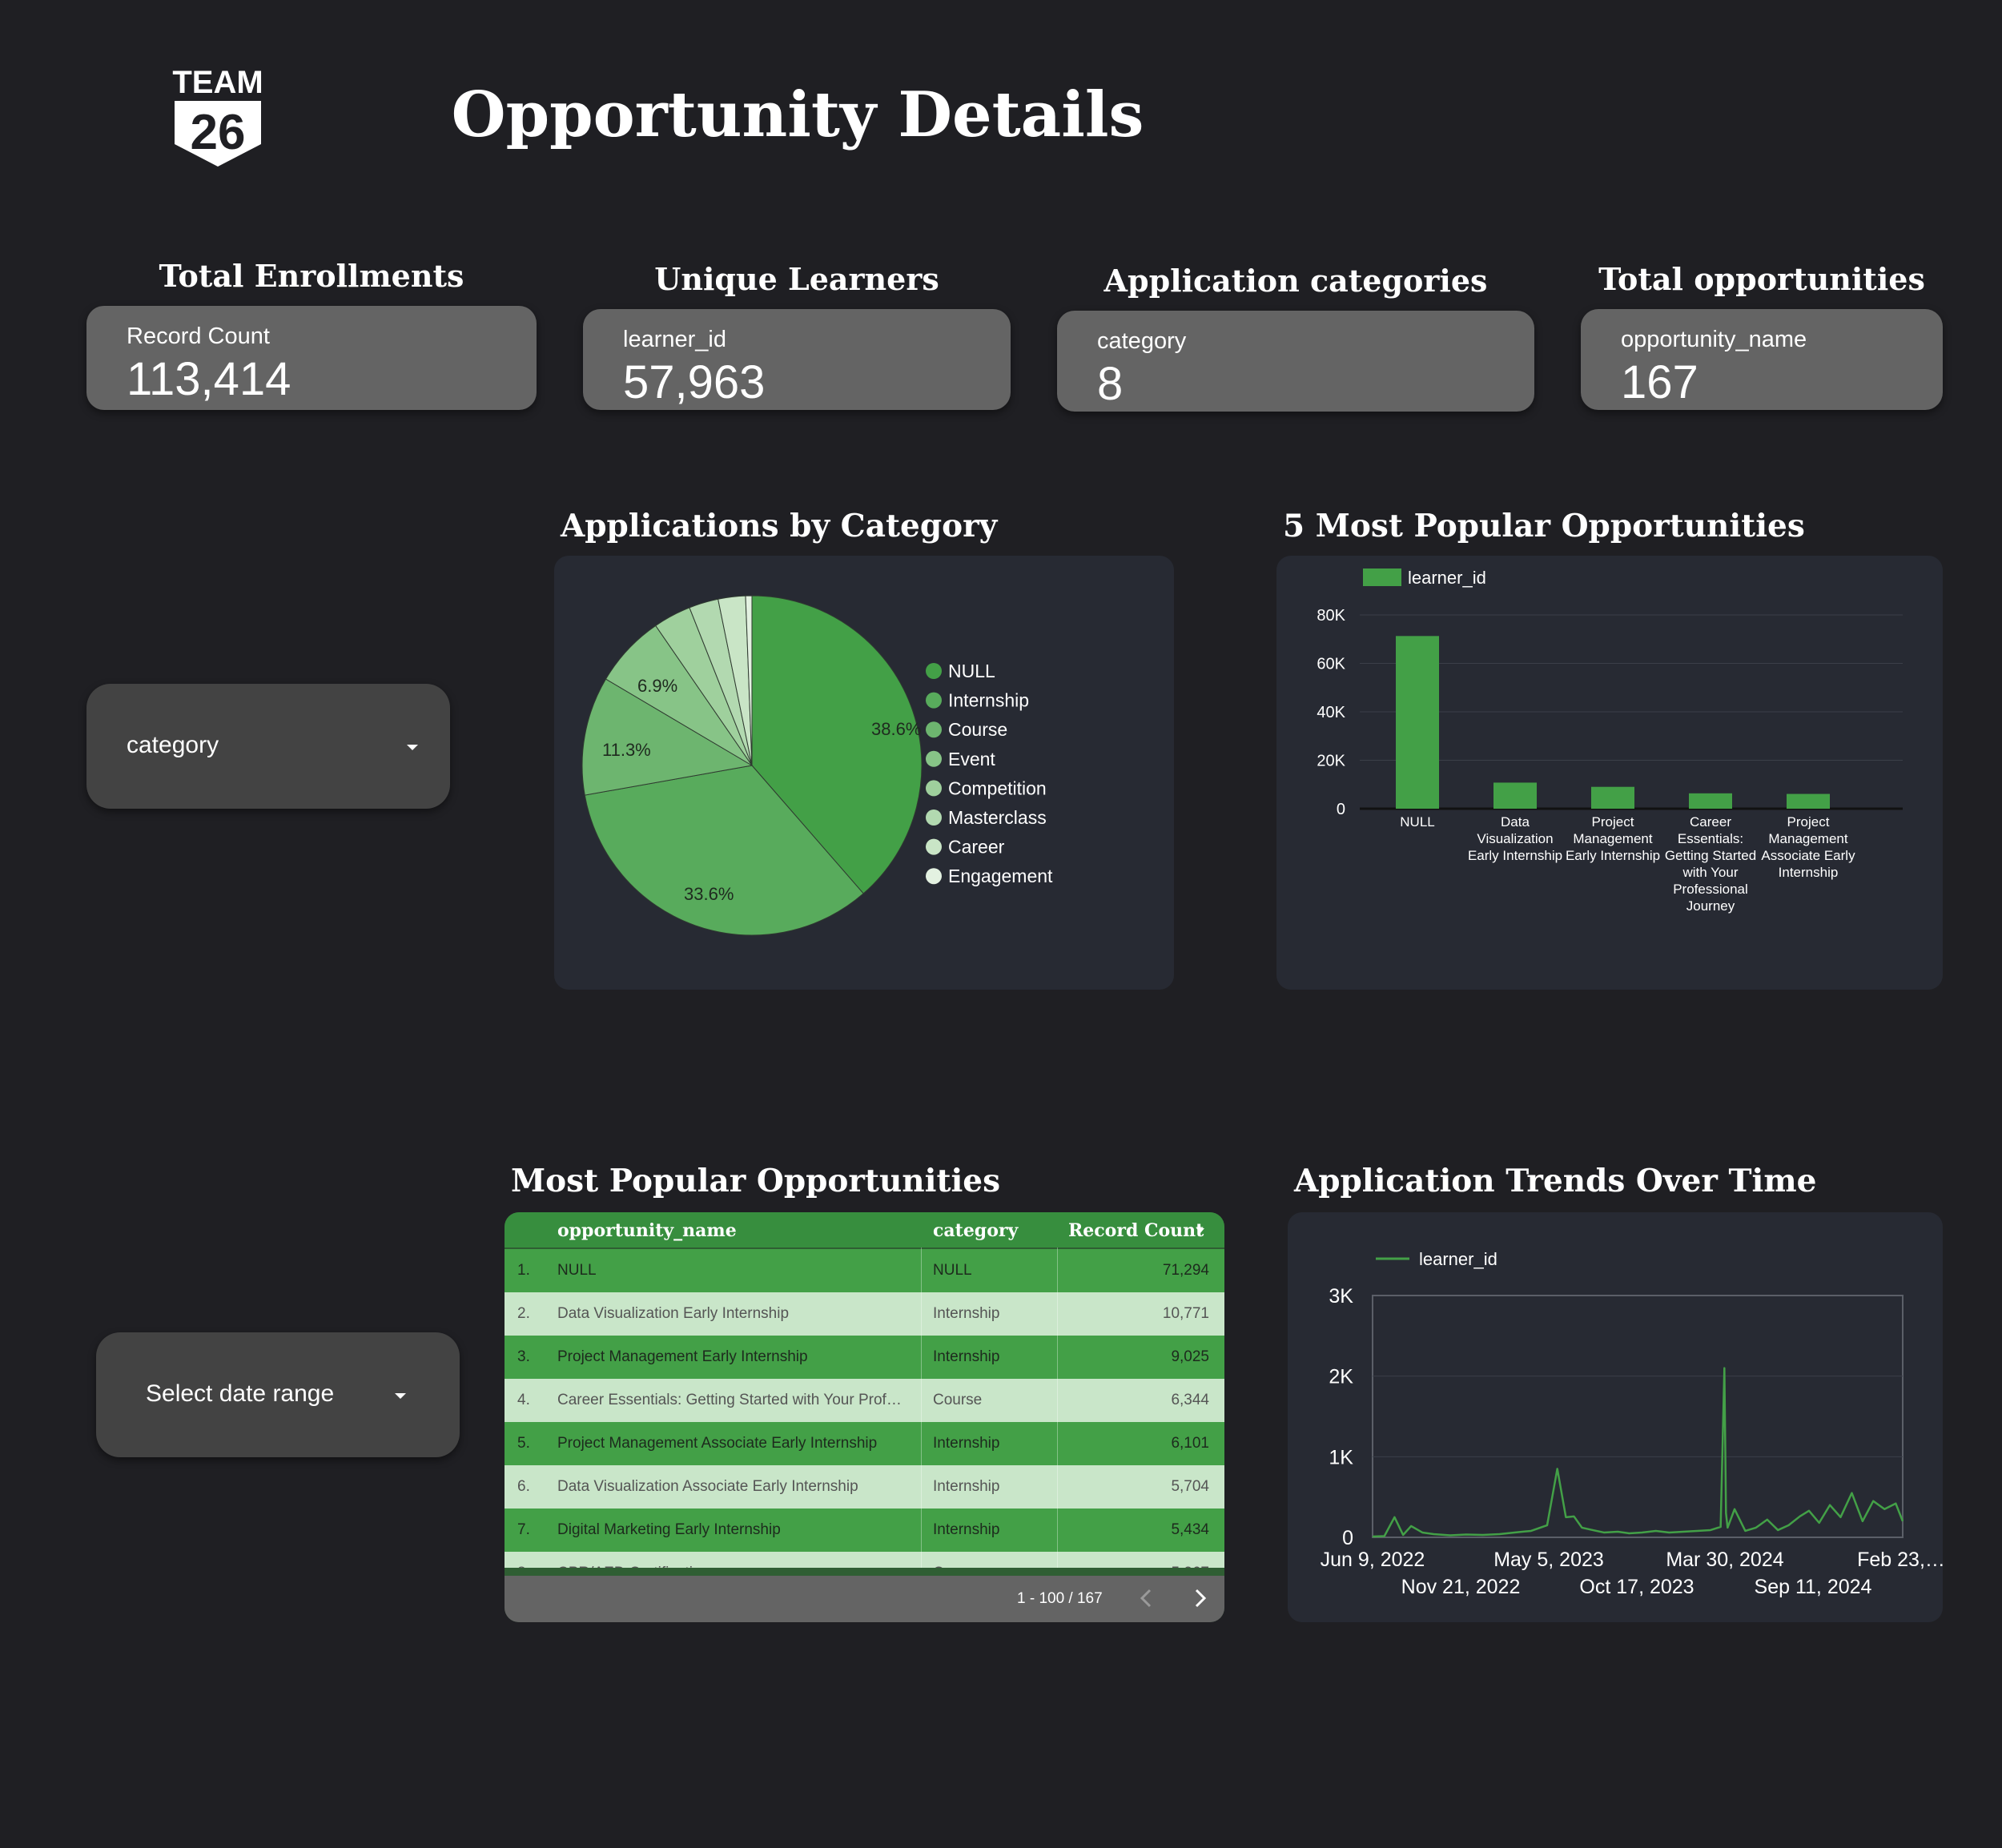 The height and width of the screenshot is (1848, 2002). What do you see at coordinates (1331, 713) in the screenshot?
I see `y-tick-label: 40K` at bounding box center [1331, 713].